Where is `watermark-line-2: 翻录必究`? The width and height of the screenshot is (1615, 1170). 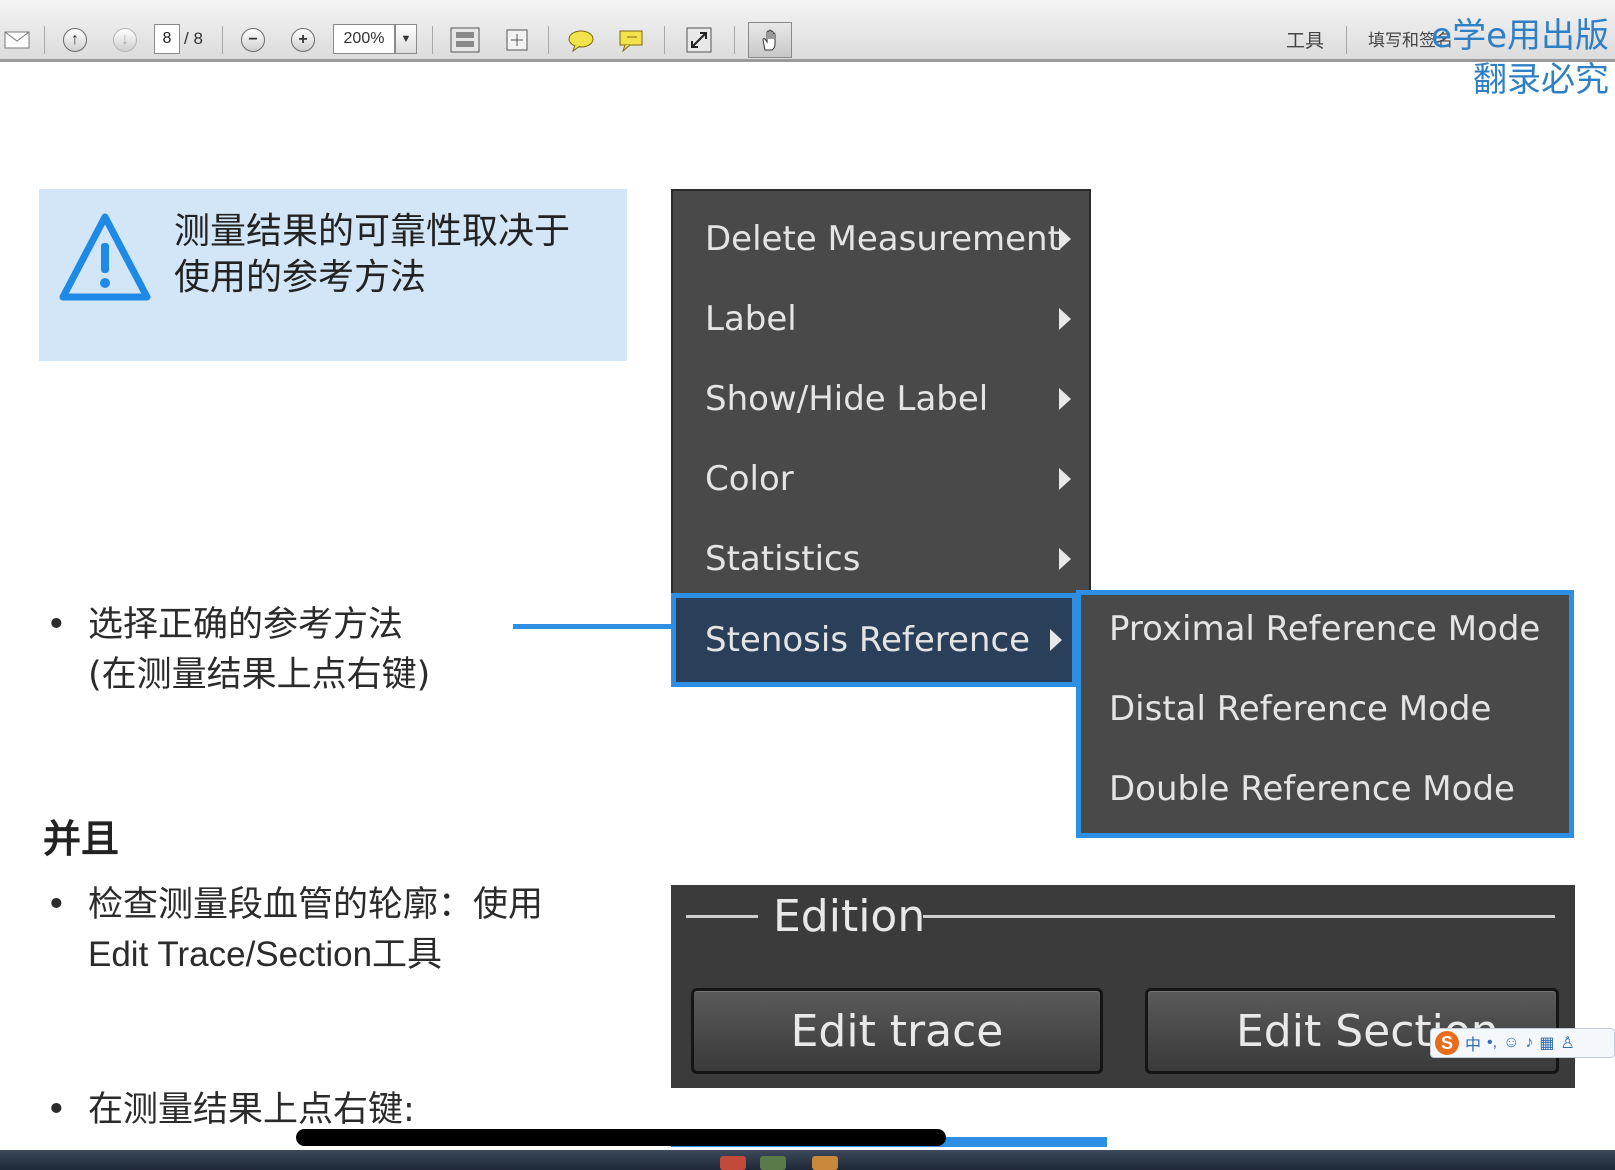
watermark-line-2: 翻录必究 is located at coordinates (1541, 80).